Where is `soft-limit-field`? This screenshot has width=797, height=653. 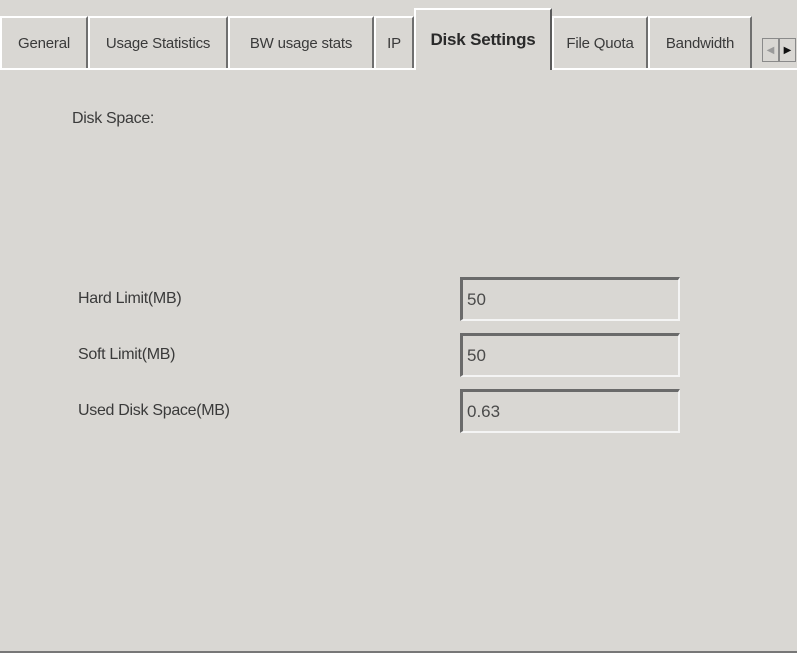 soft-limit-field is located at coordinates (570, 355).